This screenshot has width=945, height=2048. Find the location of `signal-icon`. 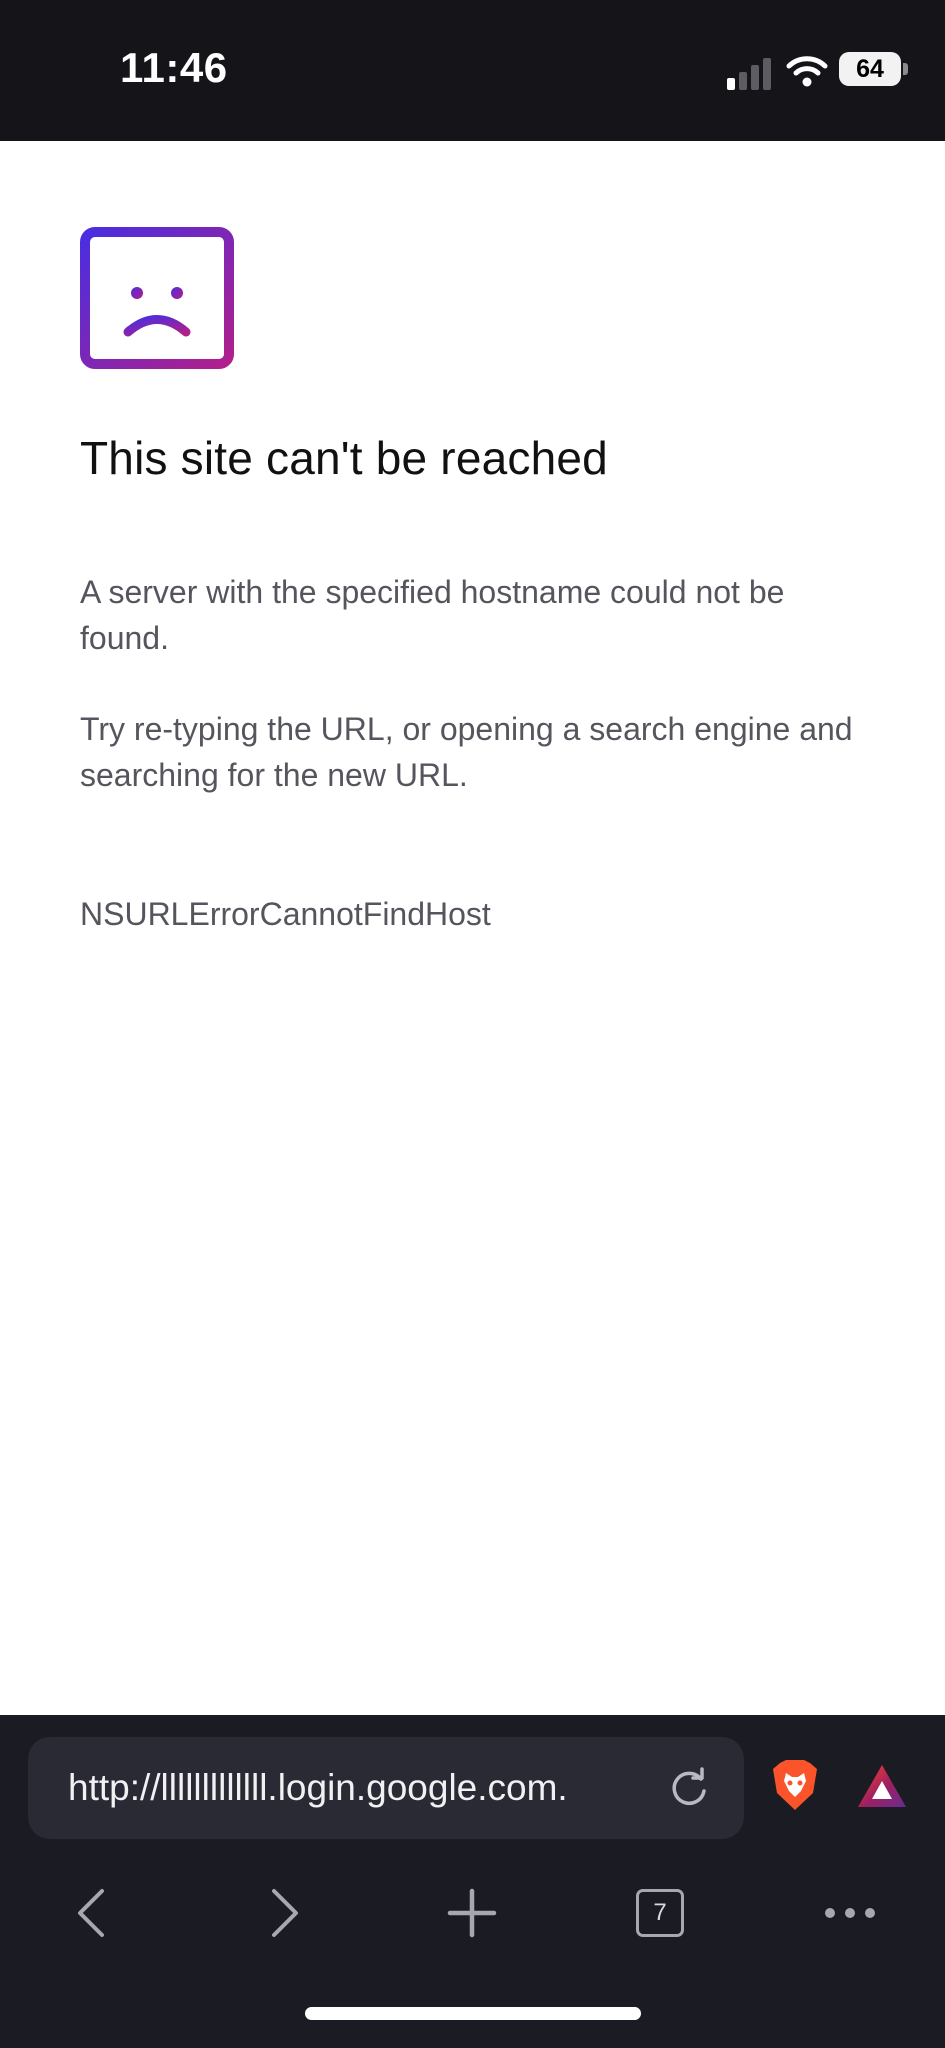

signal-icon is located at coordinates (749, 74).